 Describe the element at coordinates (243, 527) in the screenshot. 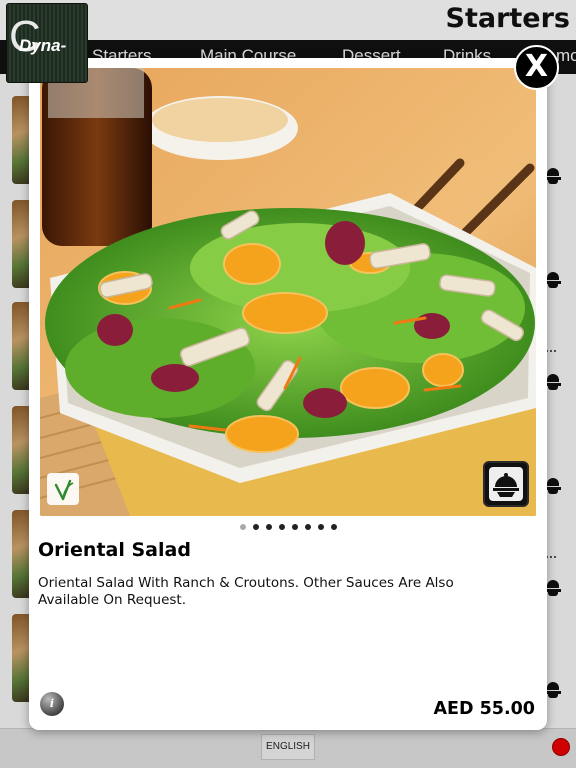

I see `pager-dot-active` at that location.